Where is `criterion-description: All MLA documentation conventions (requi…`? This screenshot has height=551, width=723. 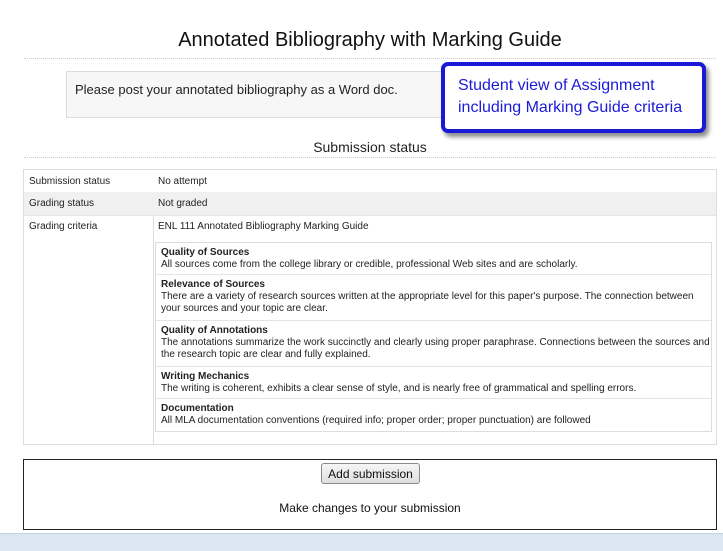
criterion-description: All MLA documentation conventions (requi… is located at coordinates (376, 420).